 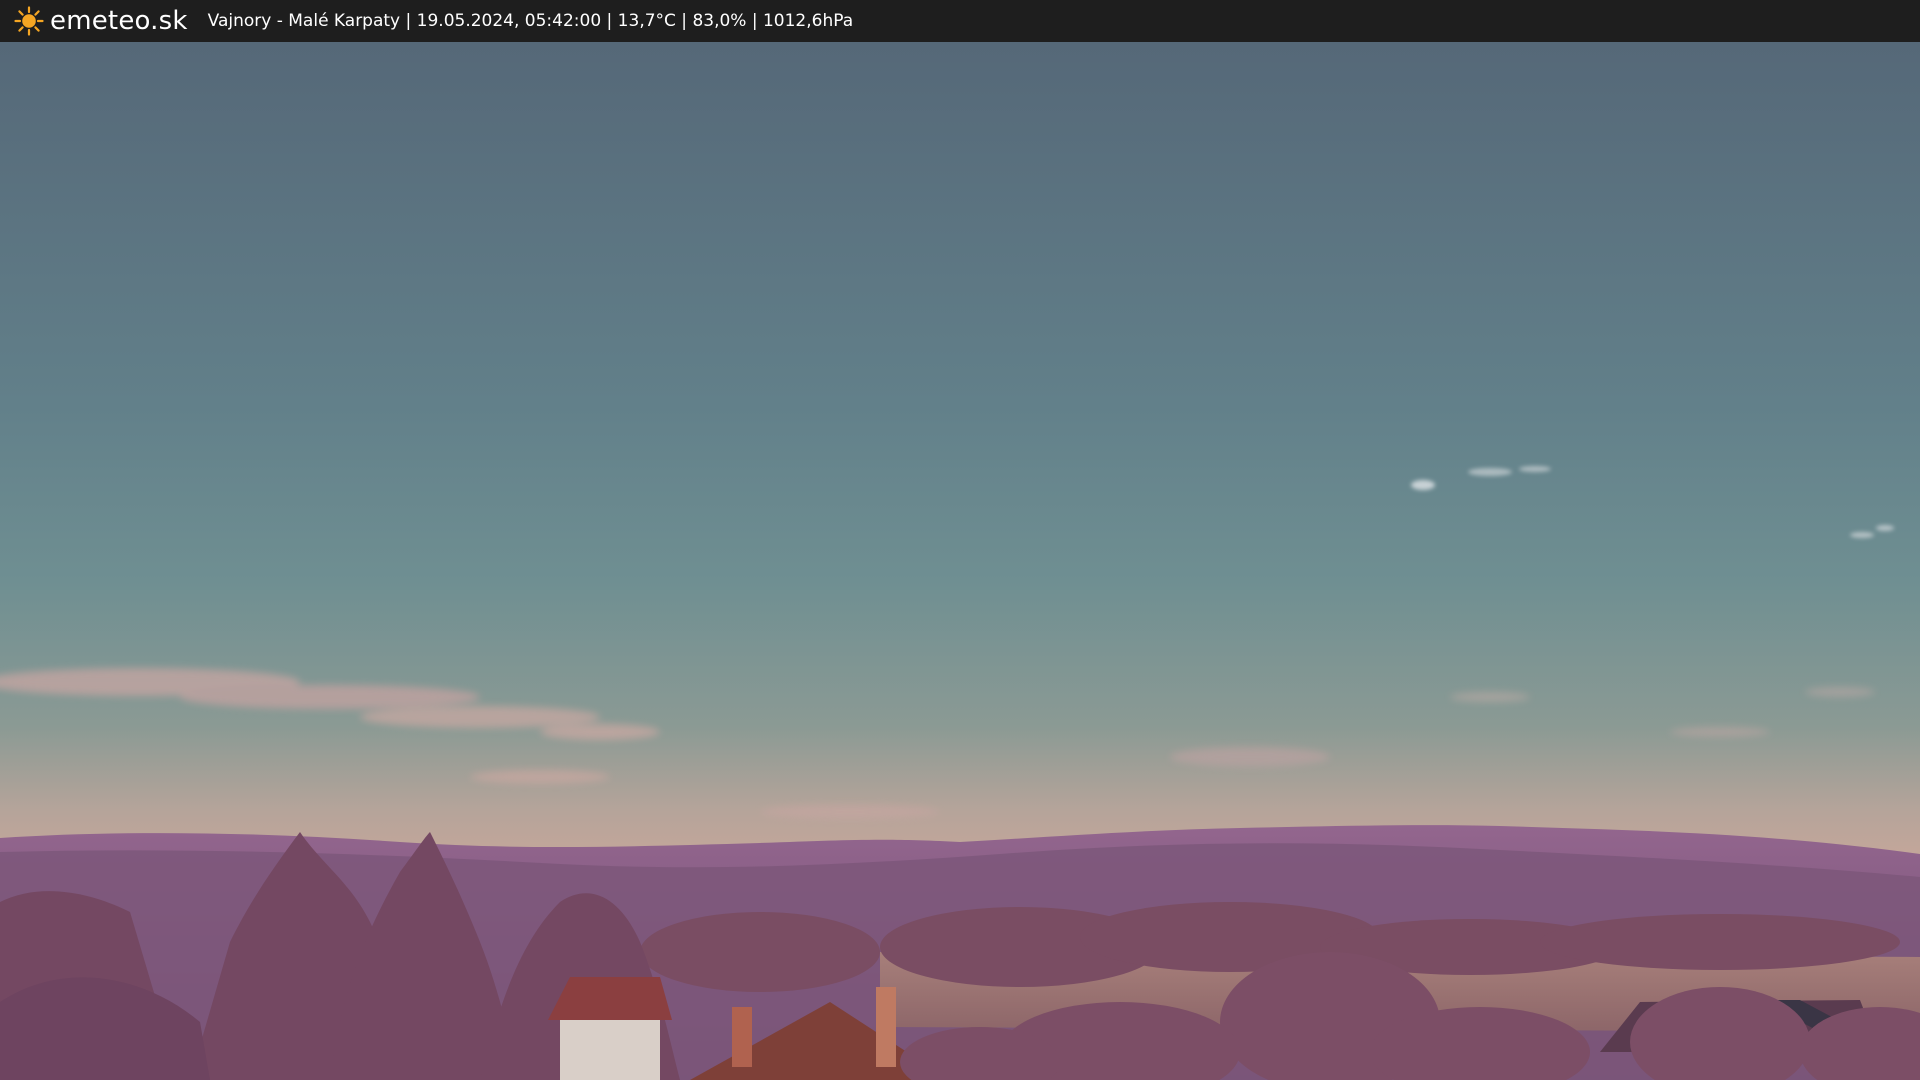 I want to click on sun-icon, so click(x=29, y=21).